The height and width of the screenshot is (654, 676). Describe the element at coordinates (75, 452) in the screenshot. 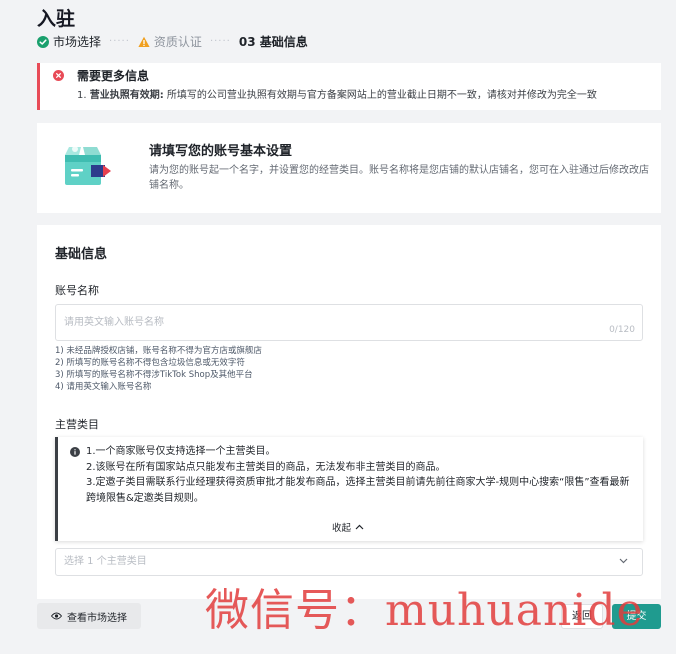

I see `info-circle-icon` at that location.